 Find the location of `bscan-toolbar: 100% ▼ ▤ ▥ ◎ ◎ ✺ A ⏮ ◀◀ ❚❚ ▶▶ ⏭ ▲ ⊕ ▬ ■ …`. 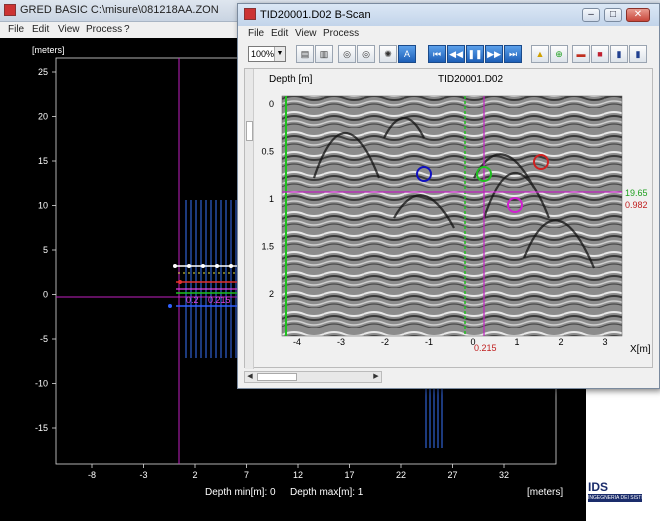

bscan-toolbar: 100% ▼ ▤ ▥ ◎ ◎ ✺ A ⏮ ◀◀ ❚❚ ▶▶ ⏭ ▲ ⊕ ▬ ■ … is located at coordinates (448, 55).